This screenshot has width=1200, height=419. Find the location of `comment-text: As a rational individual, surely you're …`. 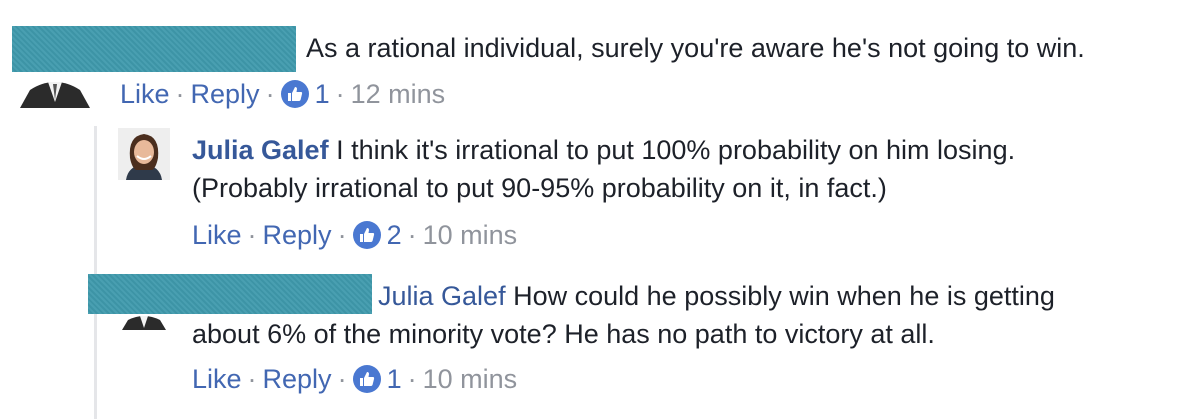

comment-text: As a rational individual, surely you're … is located at coordinates (695, 48).